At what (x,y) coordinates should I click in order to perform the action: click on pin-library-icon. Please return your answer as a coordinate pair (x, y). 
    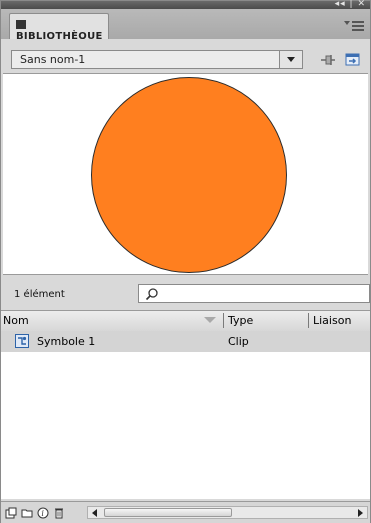
    Looking at the image, I should click on (328, 60).